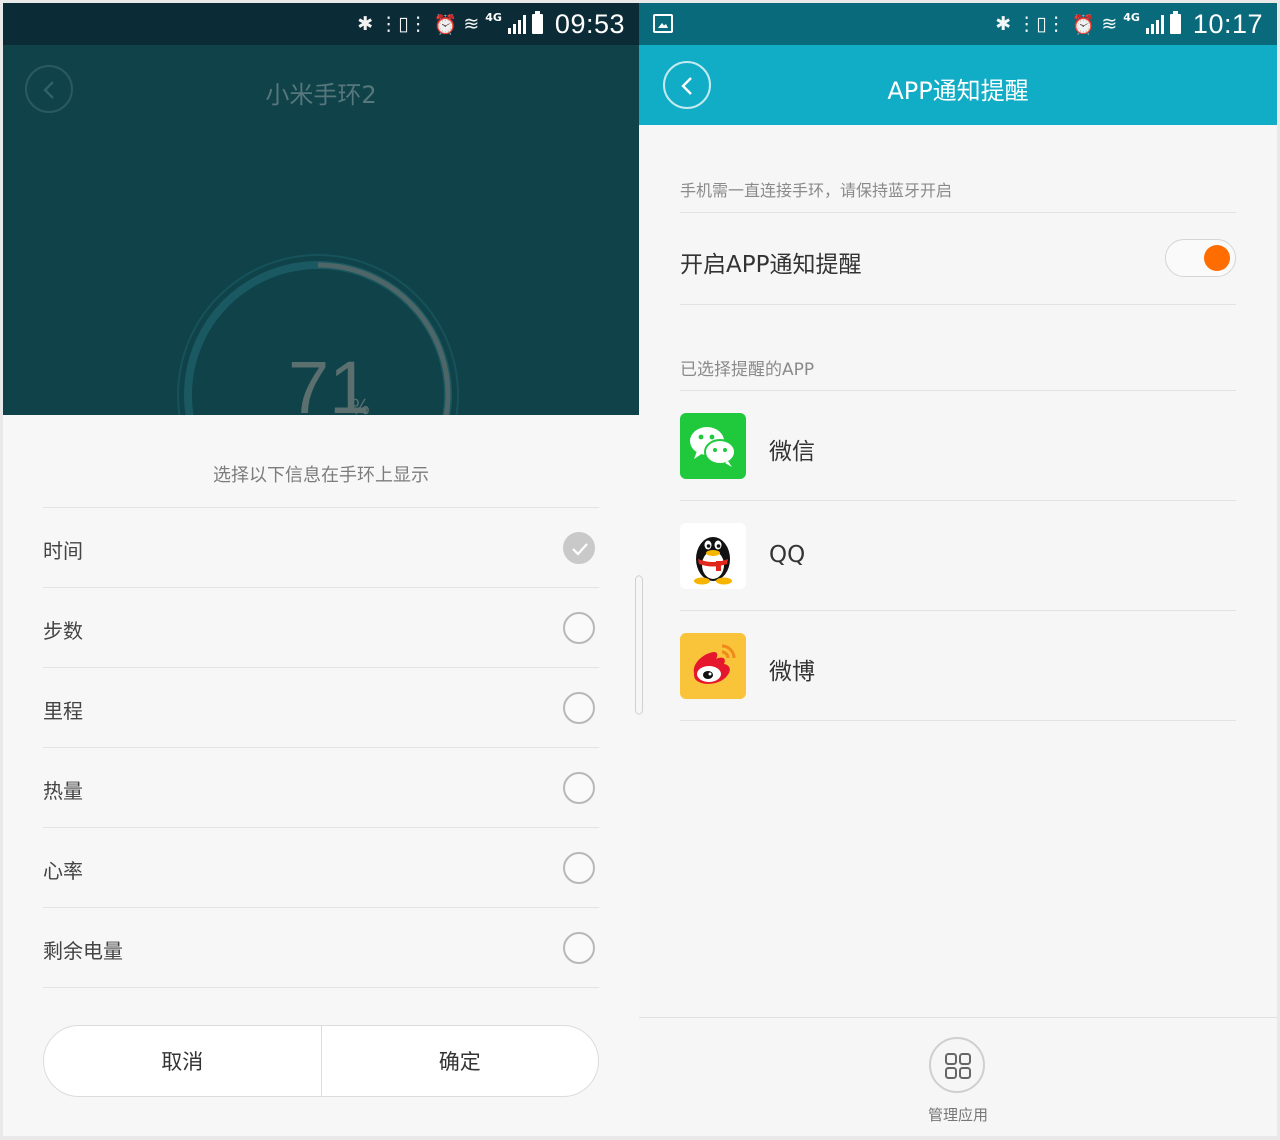  Describe the element at coordinates (321, 788) in the screenshot. I see `option-row-calories: 热量` at that location.